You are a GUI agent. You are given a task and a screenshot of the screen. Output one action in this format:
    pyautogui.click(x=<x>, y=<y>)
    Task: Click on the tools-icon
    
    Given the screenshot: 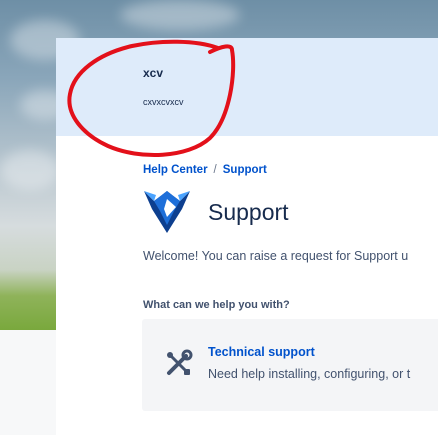 What is the action you would take?
    pyautogui.click(x=180, y=362)
    